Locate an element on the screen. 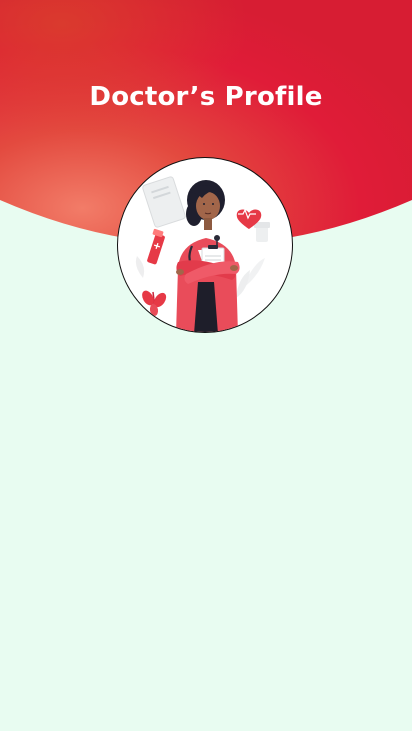  doctor-illustration-icon is located at coordinates (202, 254).